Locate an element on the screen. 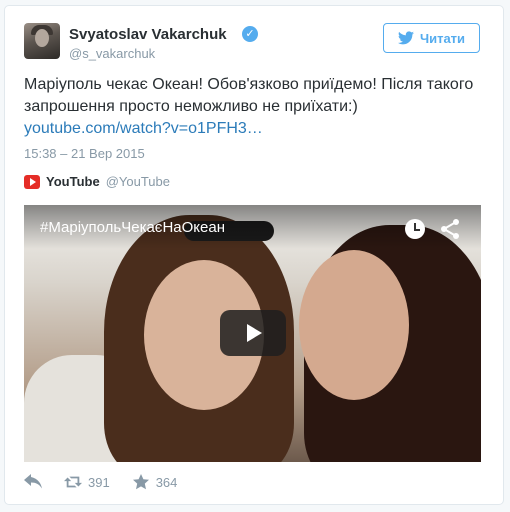 The height and width of the screenshot is (512, 510). follow-button: Читати is located at coordinates (431, 38).